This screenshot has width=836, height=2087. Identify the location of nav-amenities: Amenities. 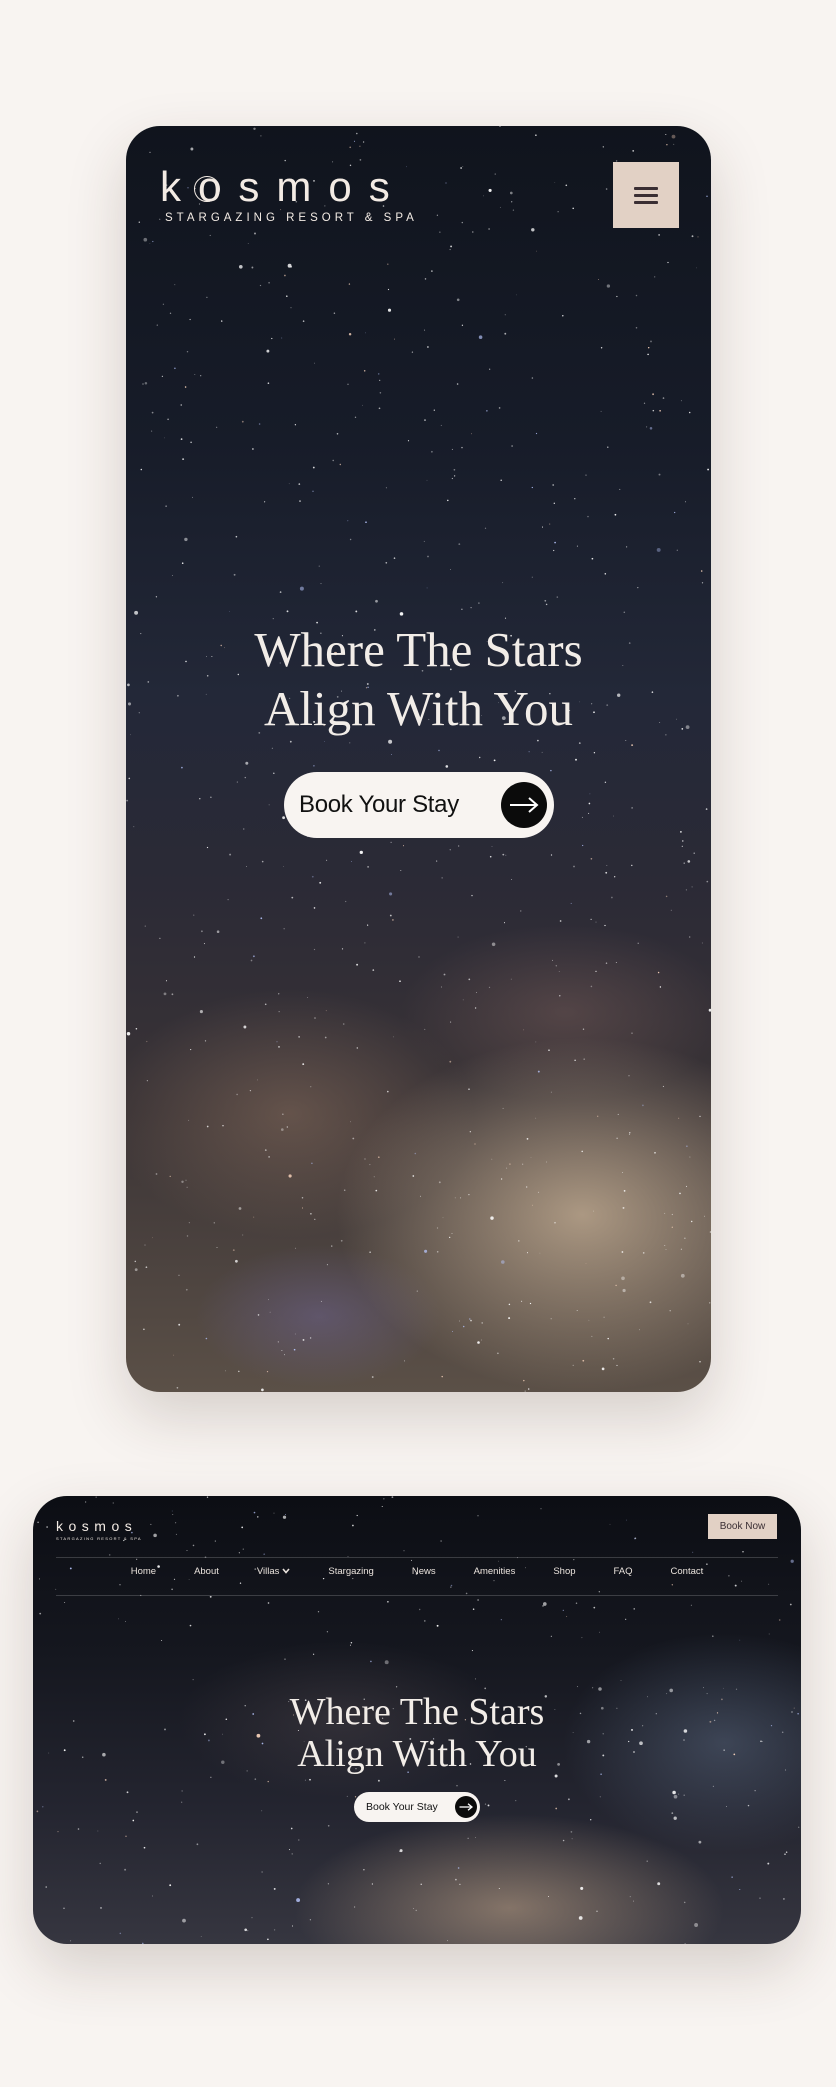
(495, 1571).